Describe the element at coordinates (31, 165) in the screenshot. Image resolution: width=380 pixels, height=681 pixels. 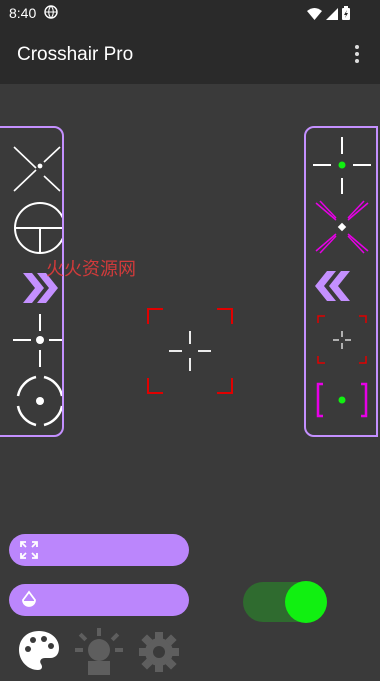
I see `x-crosshair-icon` at that location.